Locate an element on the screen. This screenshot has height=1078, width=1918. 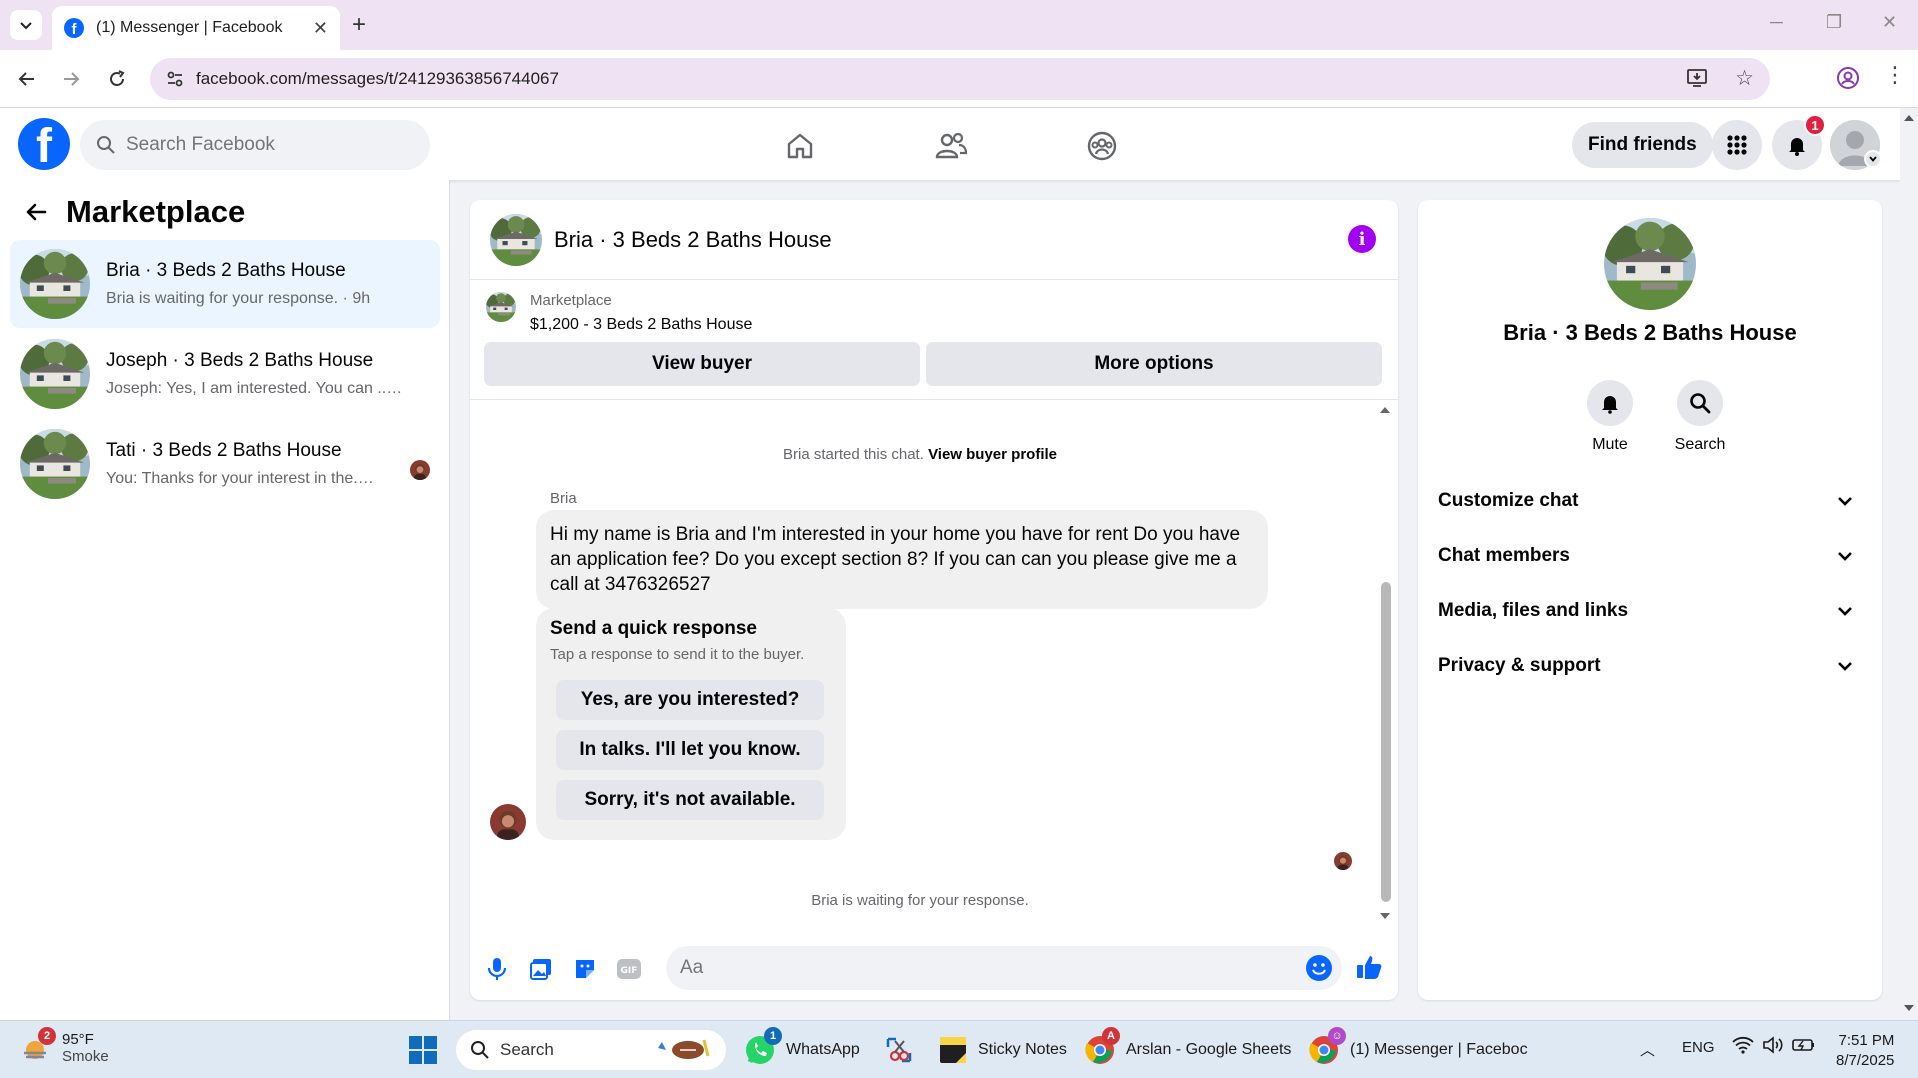
close-window-icon: ✕ is located at coordinates (1889, 22).